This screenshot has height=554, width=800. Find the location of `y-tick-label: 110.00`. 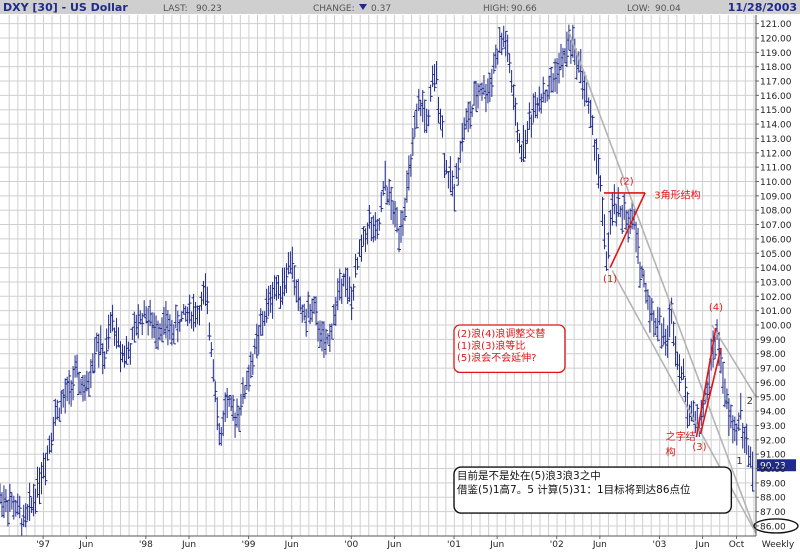

y-tick-label: 110.00 is located at coordinates (776, 183).